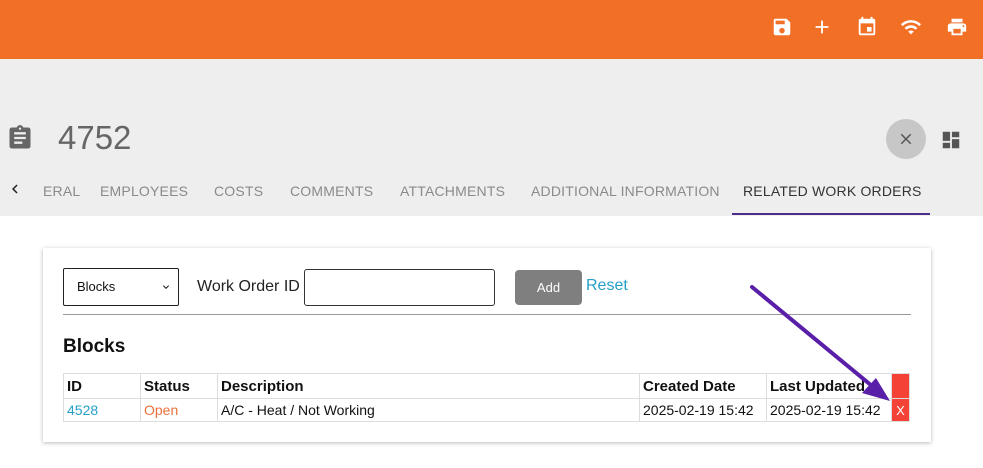  I want to click on work-order-id-input, so click(399, 287).